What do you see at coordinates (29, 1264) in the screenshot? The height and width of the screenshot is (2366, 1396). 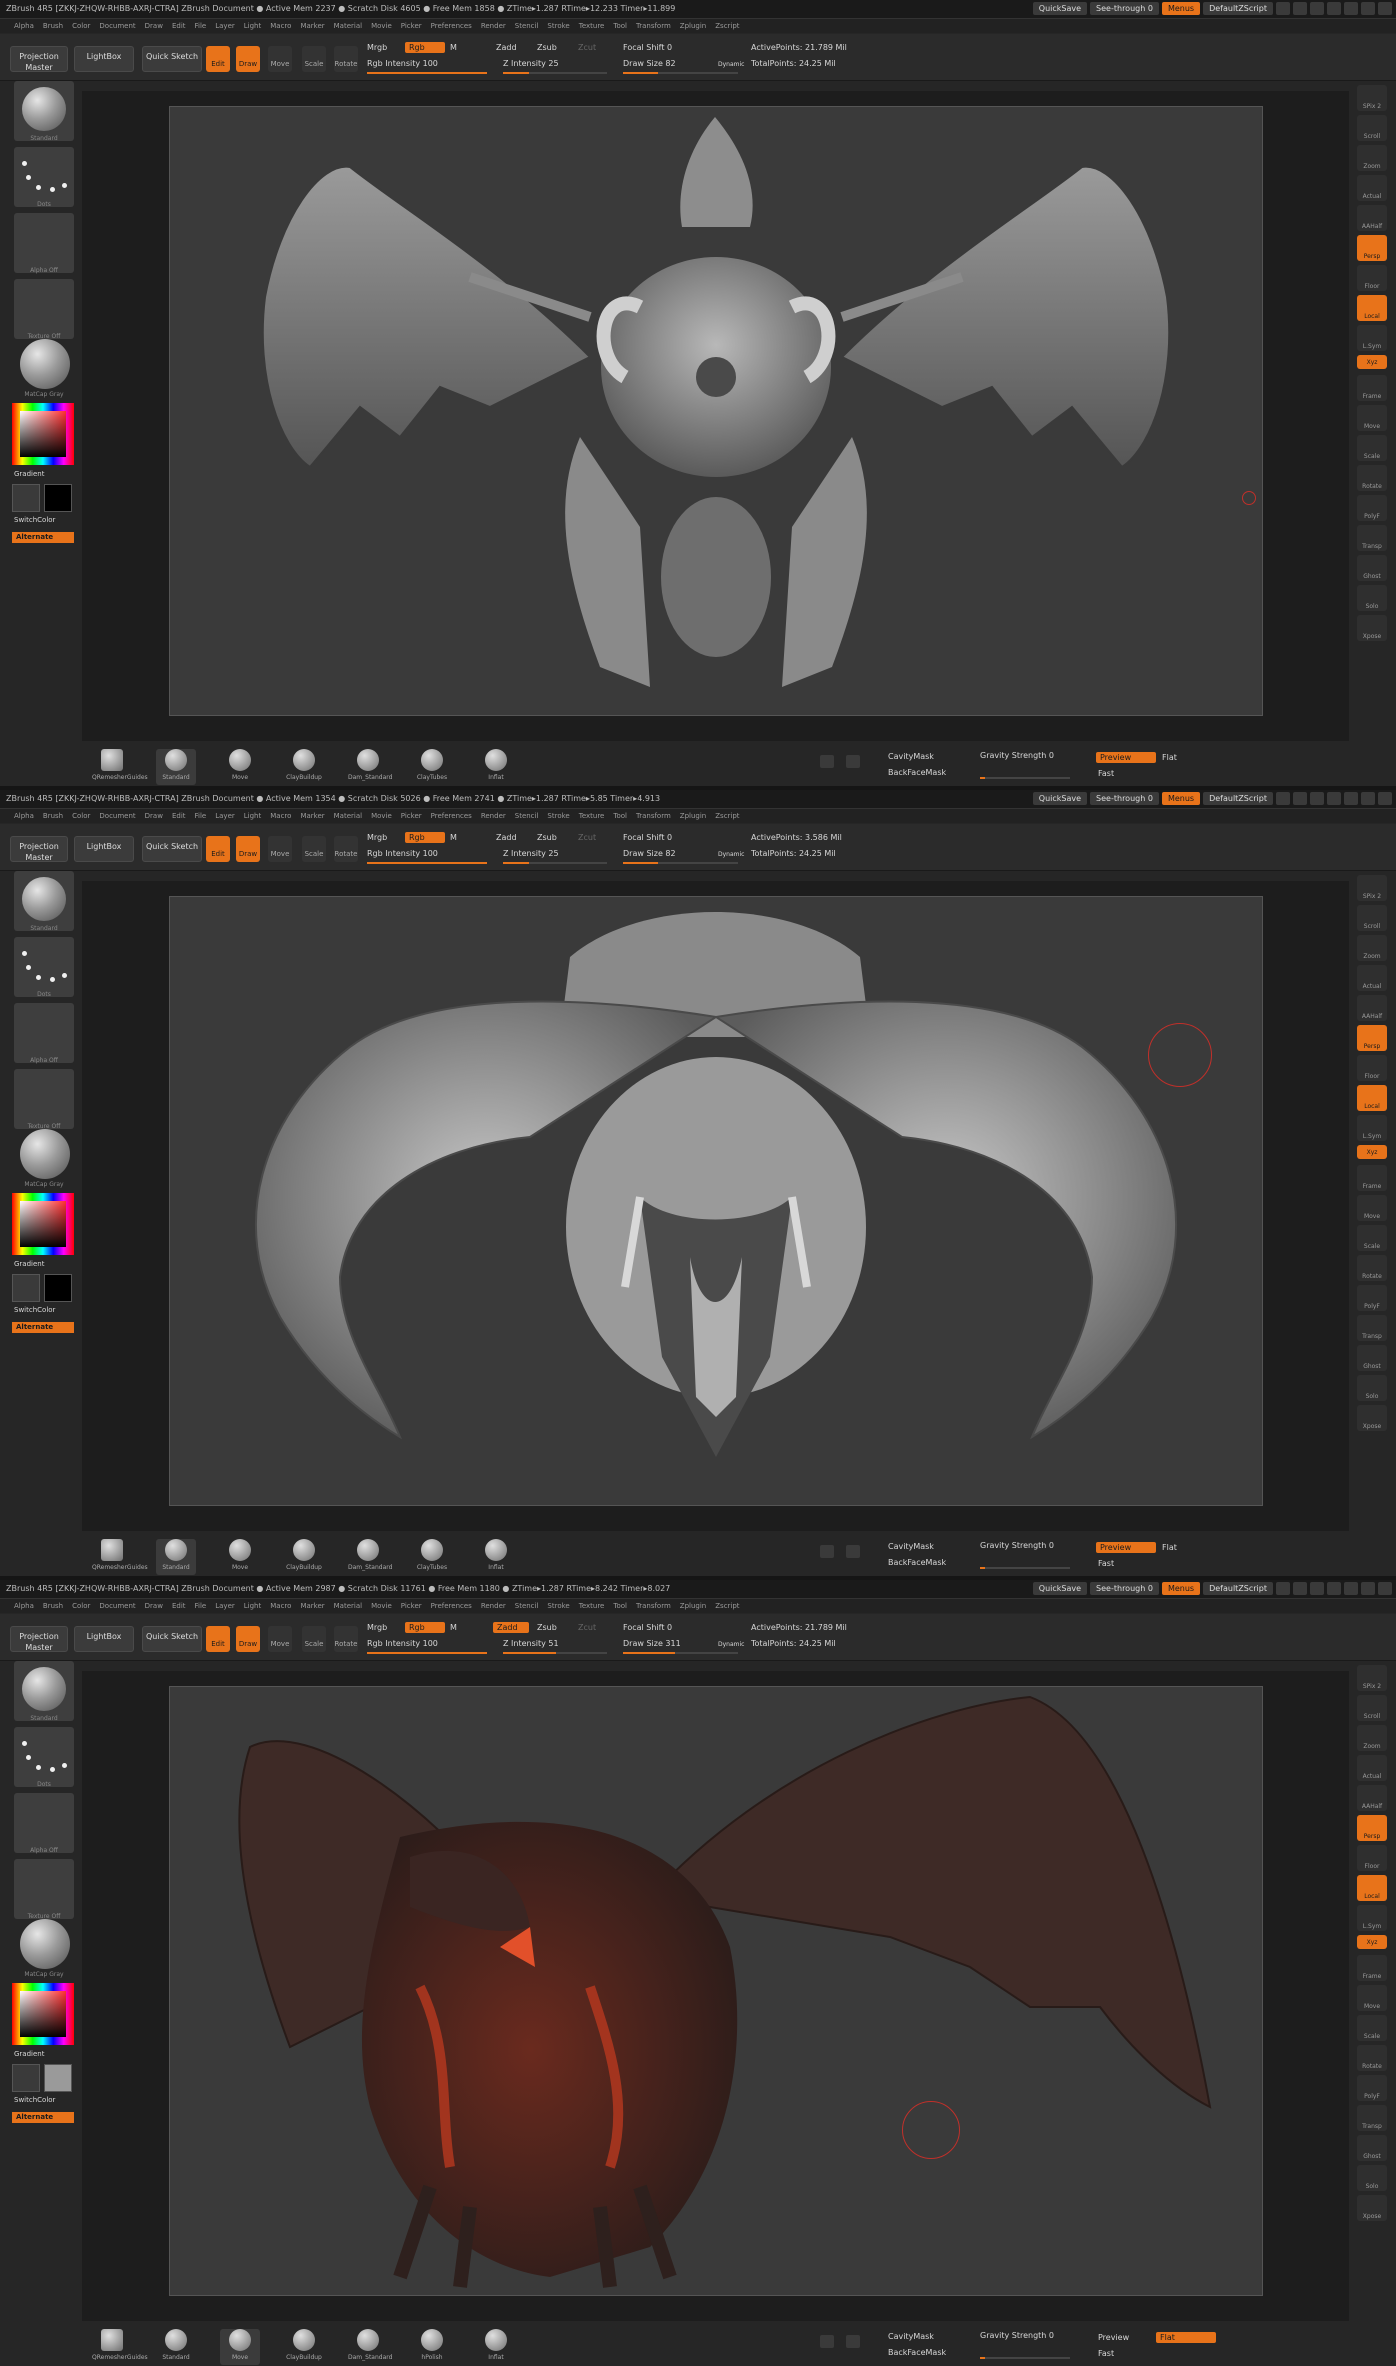 I see `gradient-button: Gradient` at bounding box center [29, 1264].